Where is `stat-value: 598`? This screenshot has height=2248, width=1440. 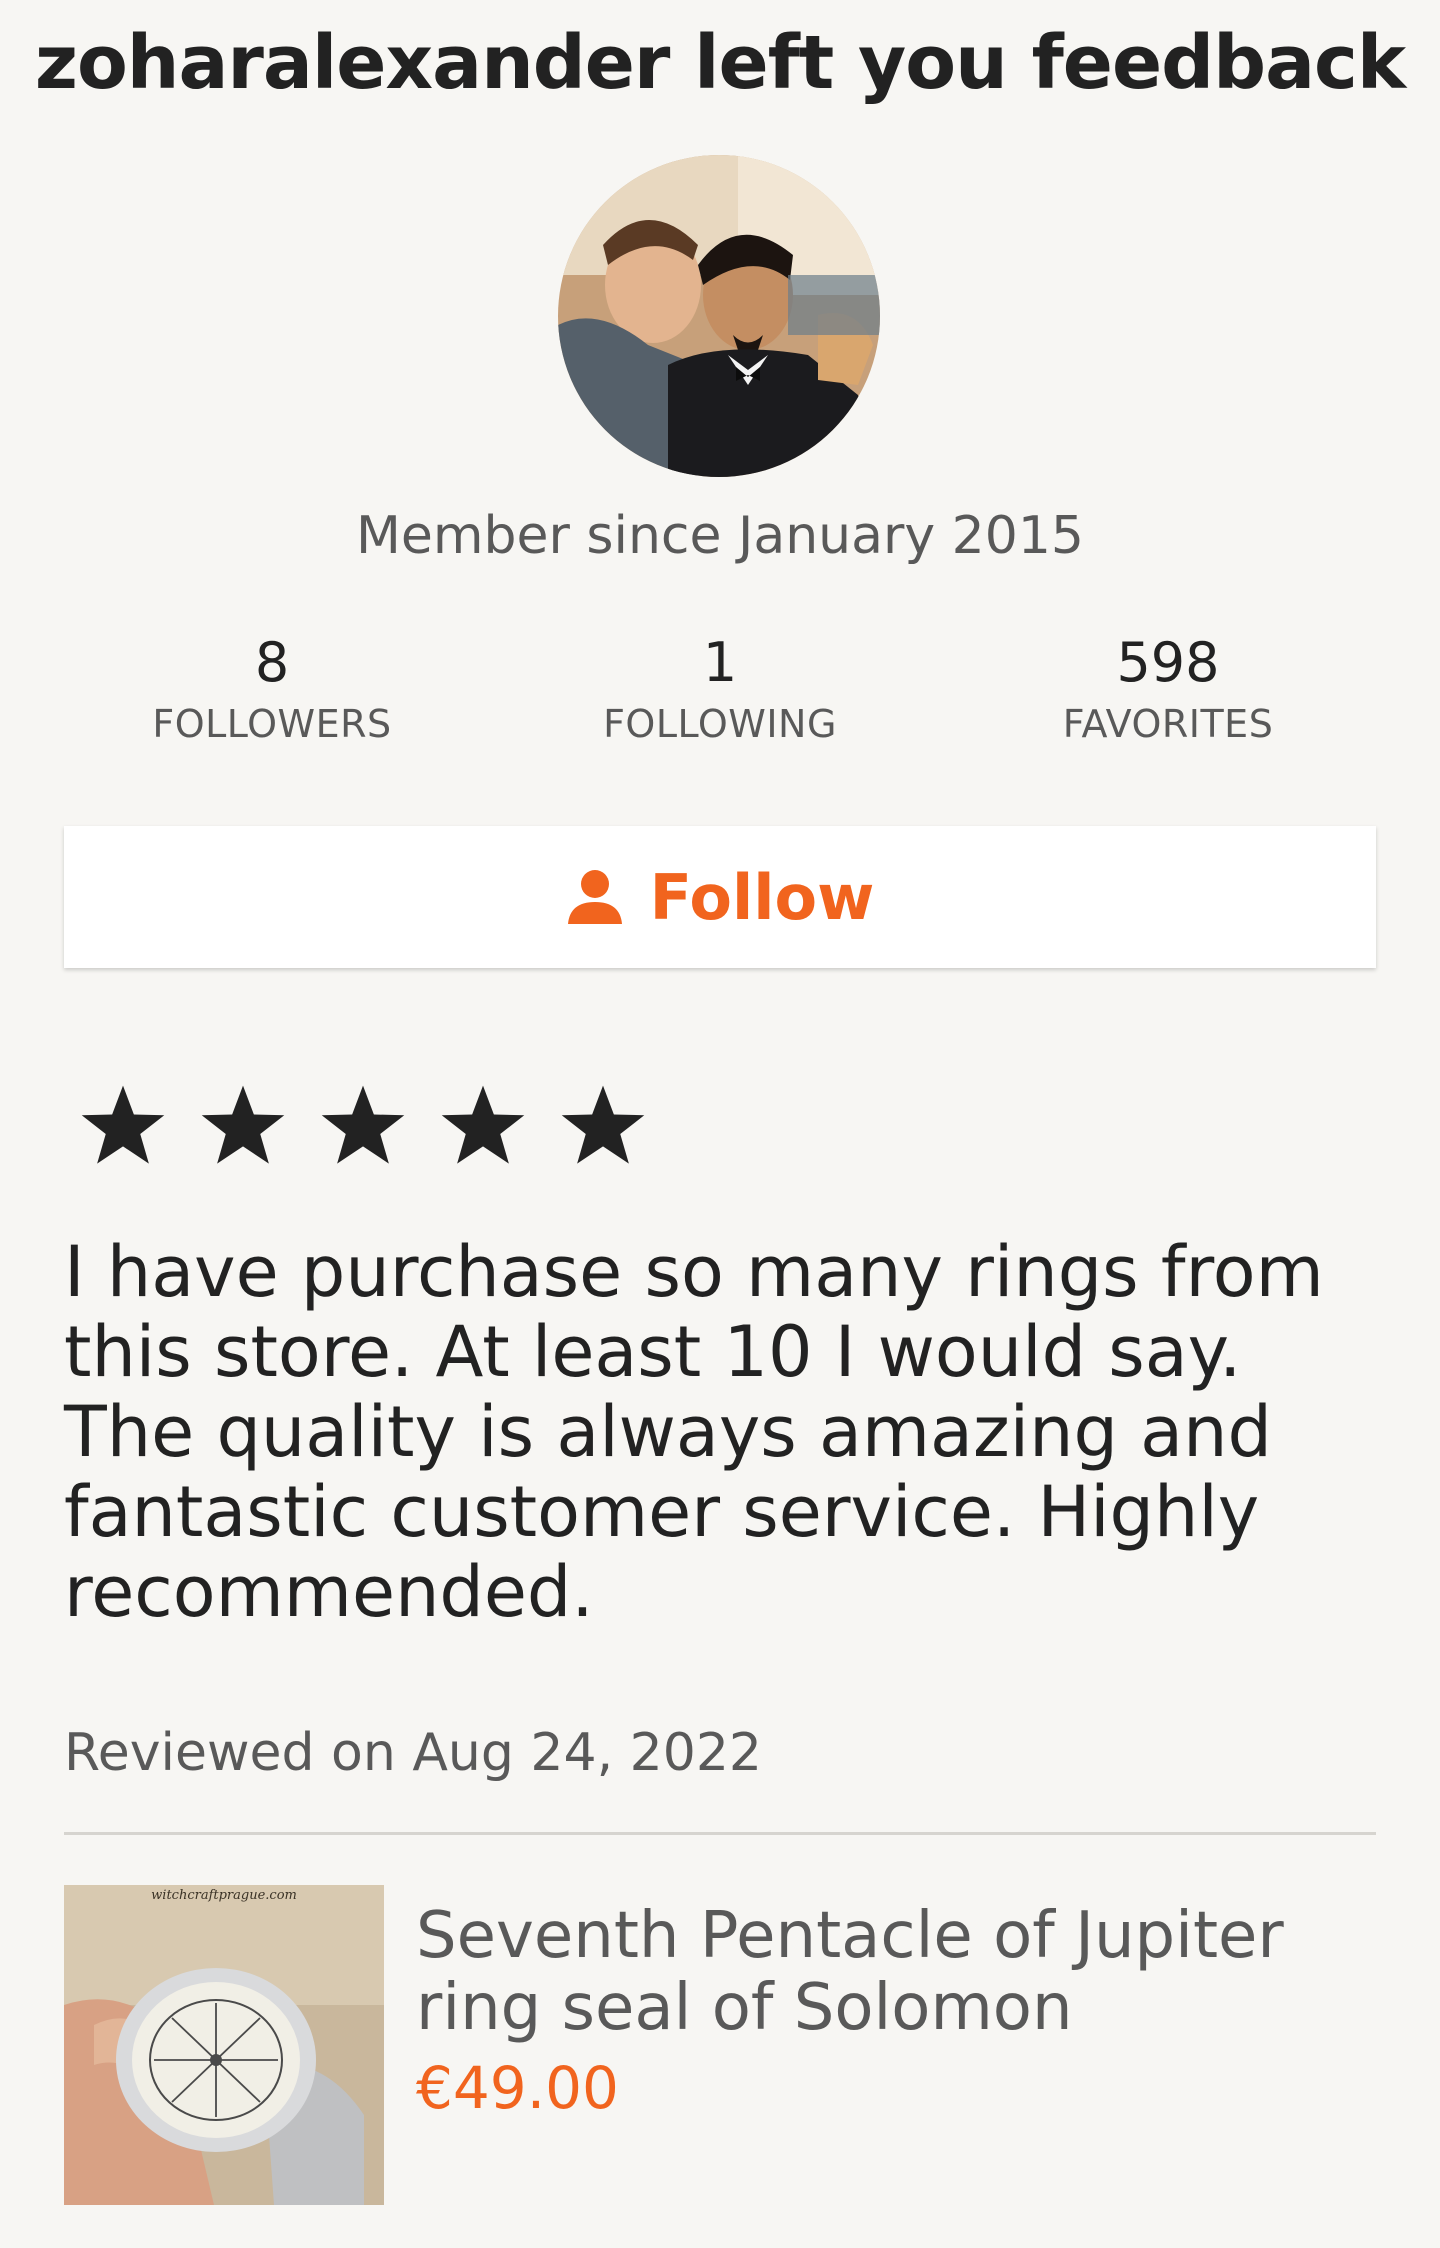
stat-value: 598 is located at coordinates (1168, 662).